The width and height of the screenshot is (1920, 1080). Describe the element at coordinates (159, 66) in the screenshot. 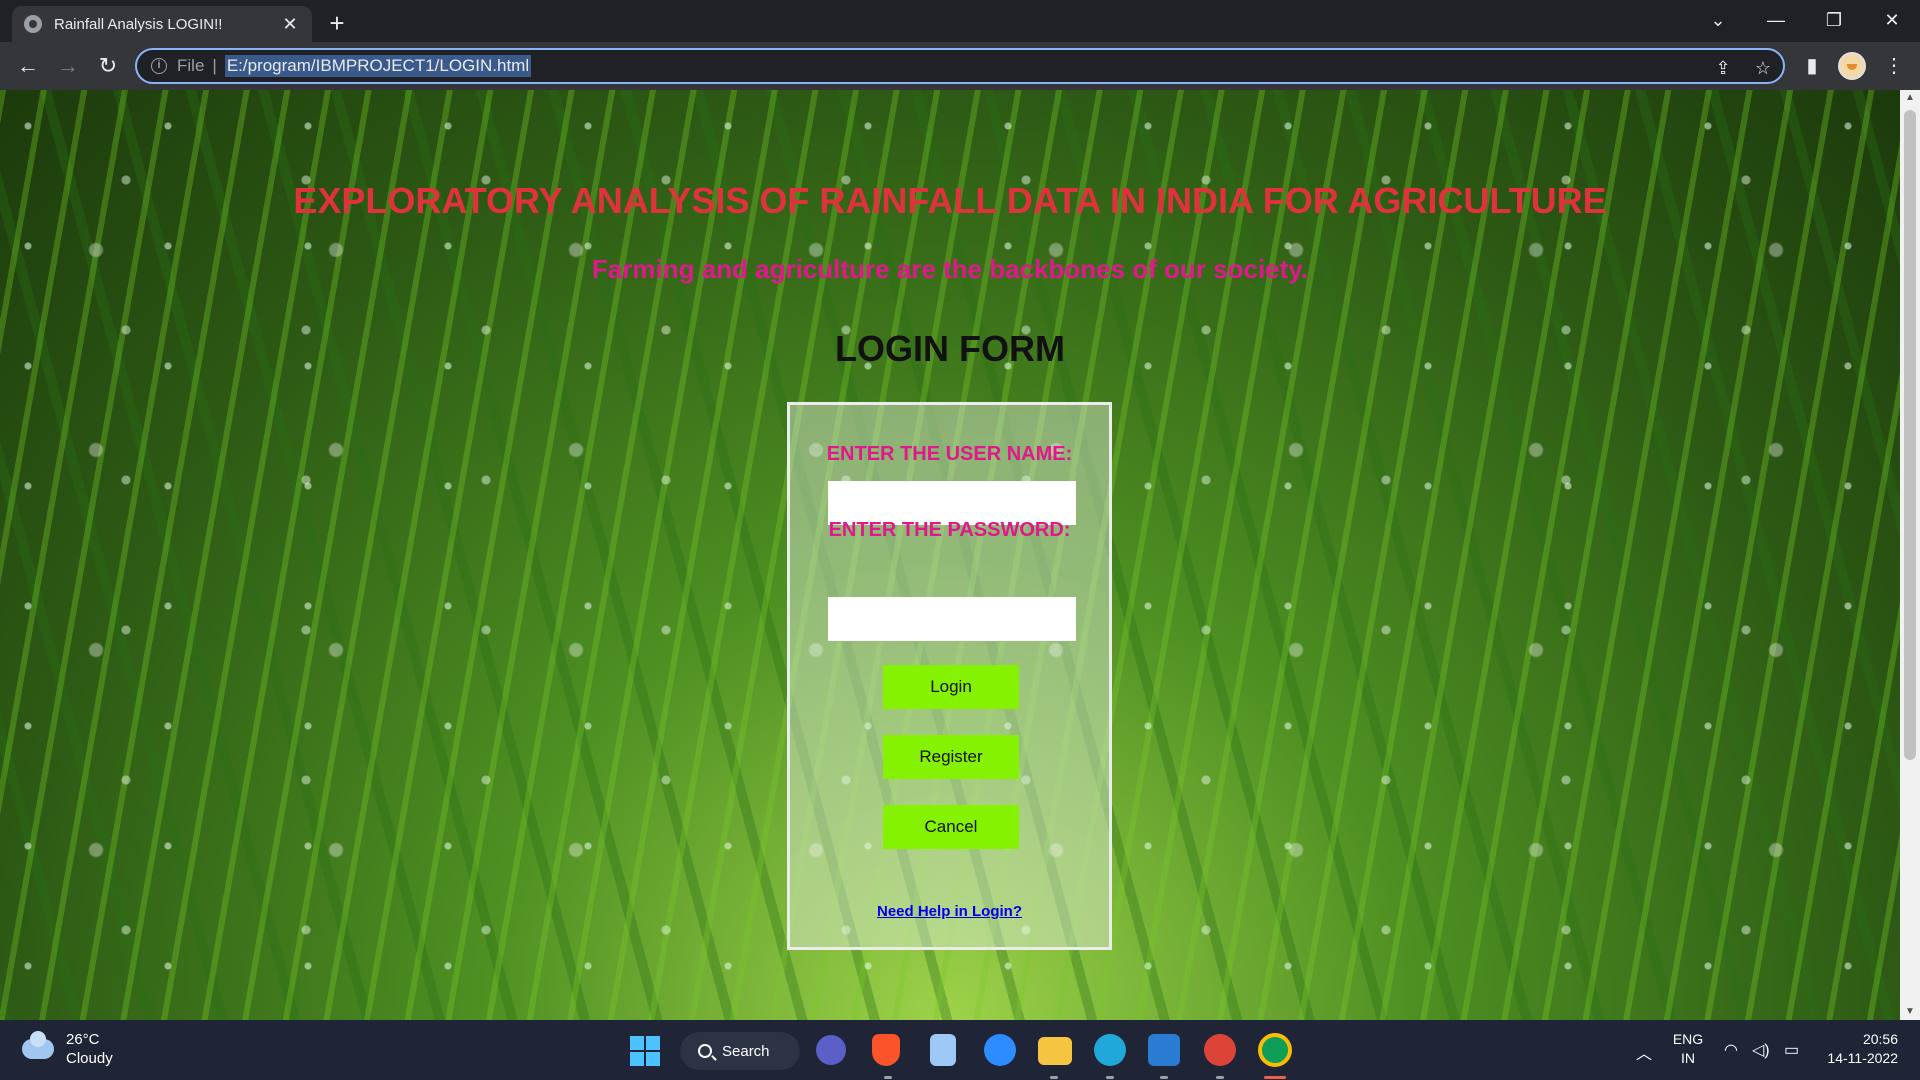

I see `info-icon: i` at that location.